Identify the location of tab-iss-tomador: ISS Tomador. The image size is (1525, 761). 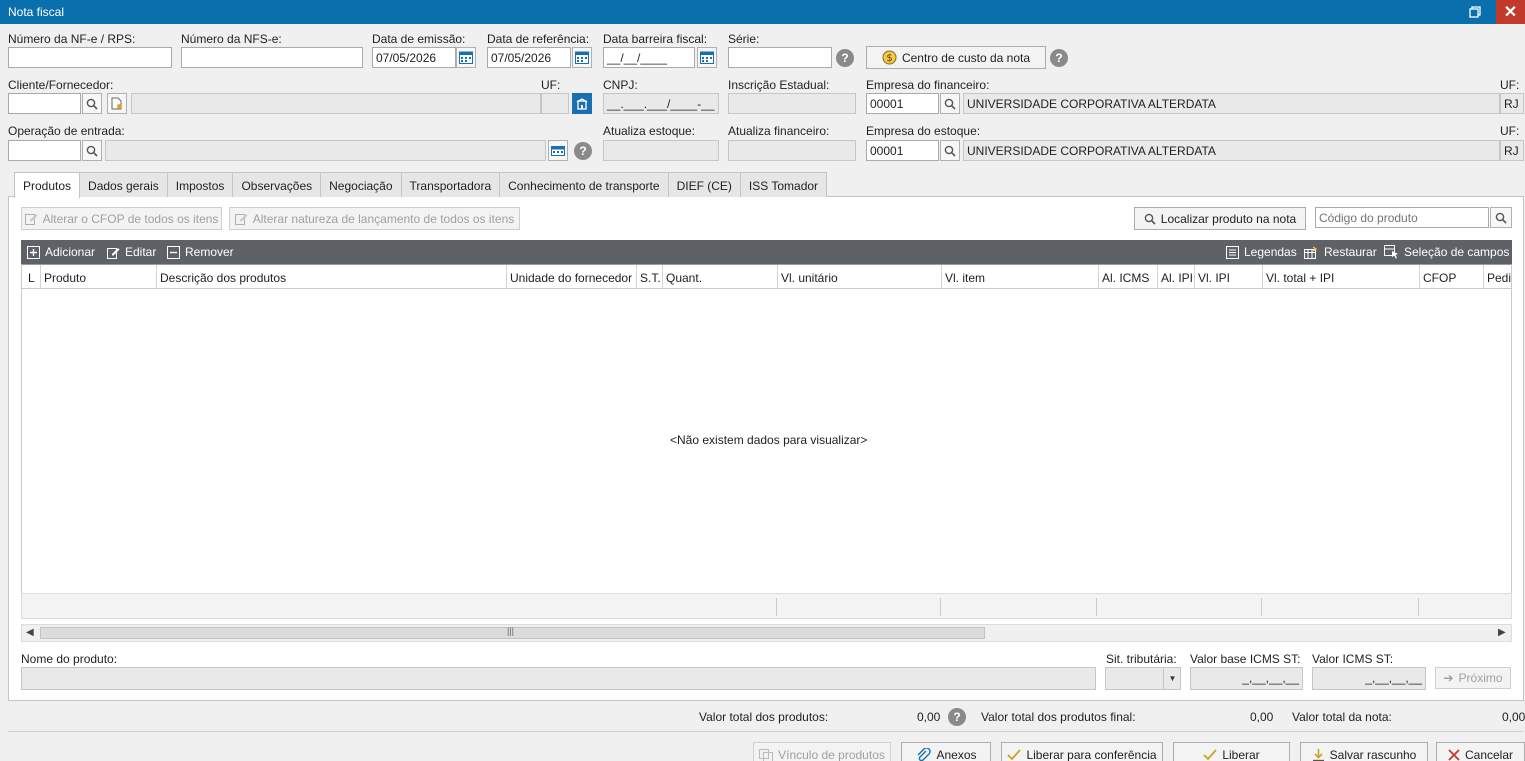
(783, 184).